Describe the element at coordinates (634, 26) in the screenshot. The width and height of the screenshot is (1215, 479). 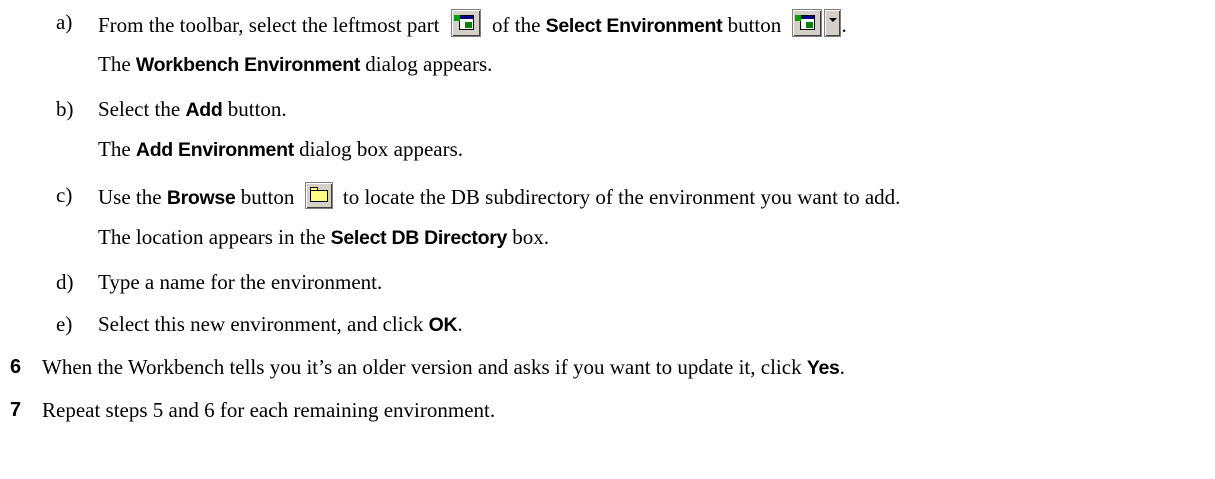
I see `step-a-bold-1: Select Environment` at that location.